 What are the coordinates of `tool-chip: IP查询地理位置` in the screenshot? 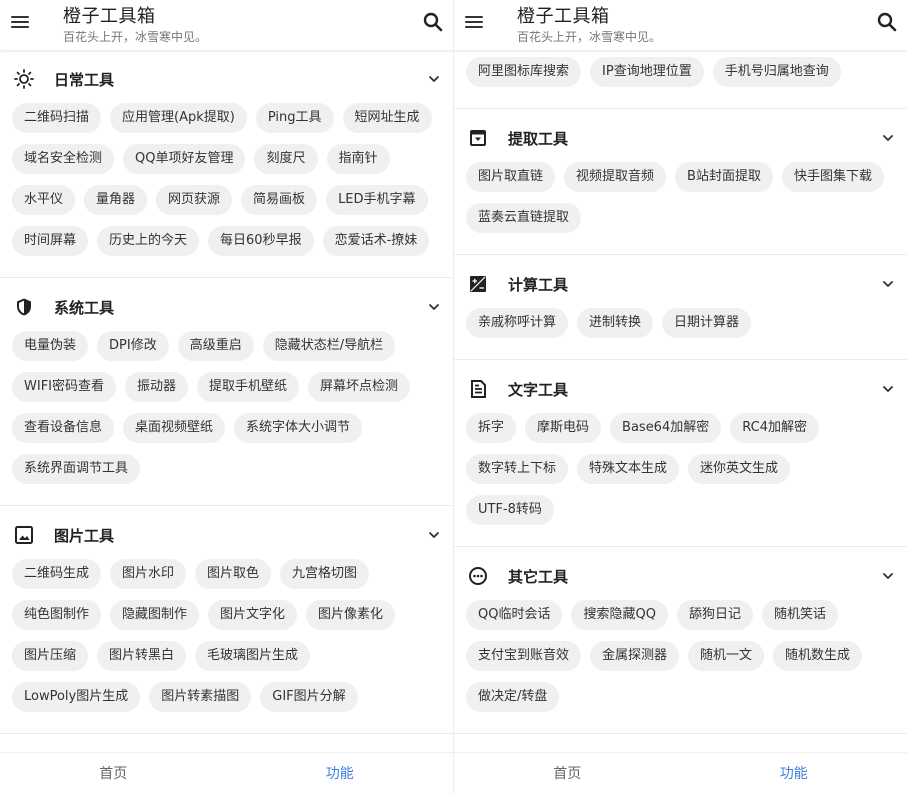 It's located at (647, 72).